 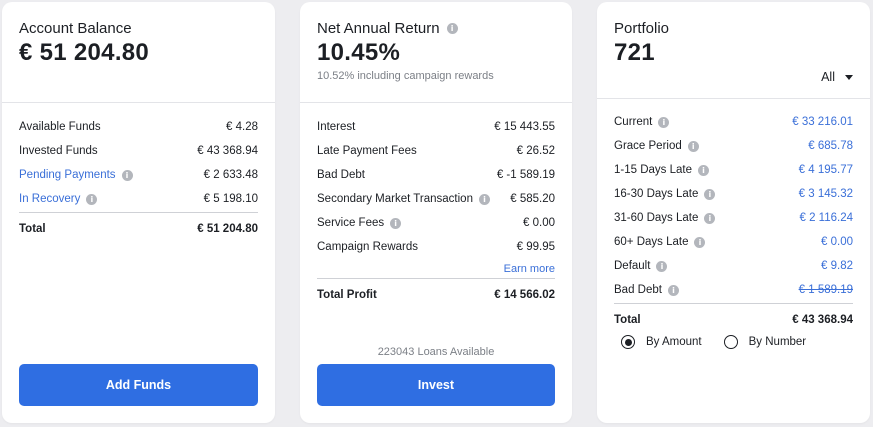 What do you see at coordinates (138, 229) in the screenshot?
I see `account-total-row: Total € 51 204.80` at bounding box center [138, 229].